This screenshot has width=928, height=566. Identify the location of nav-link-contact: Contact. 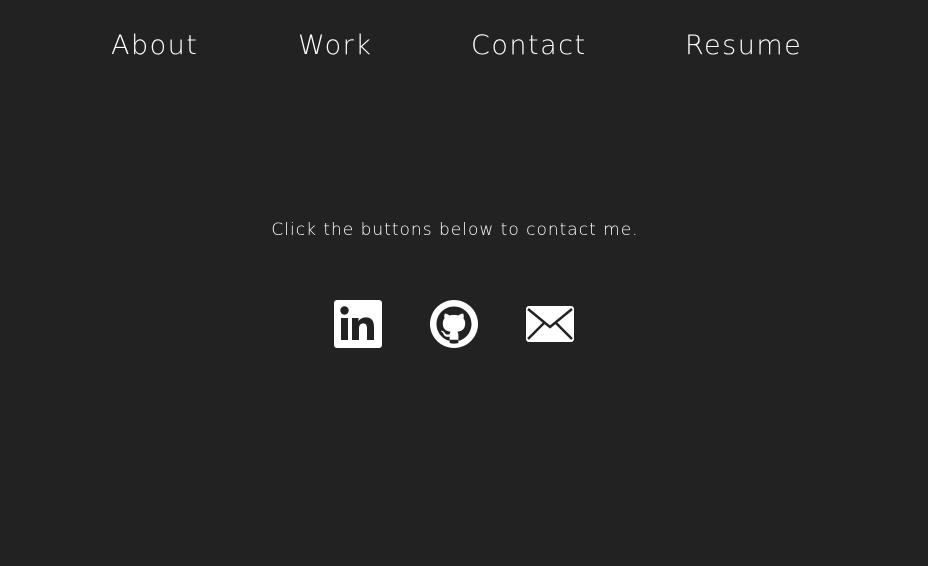
(529, 46).